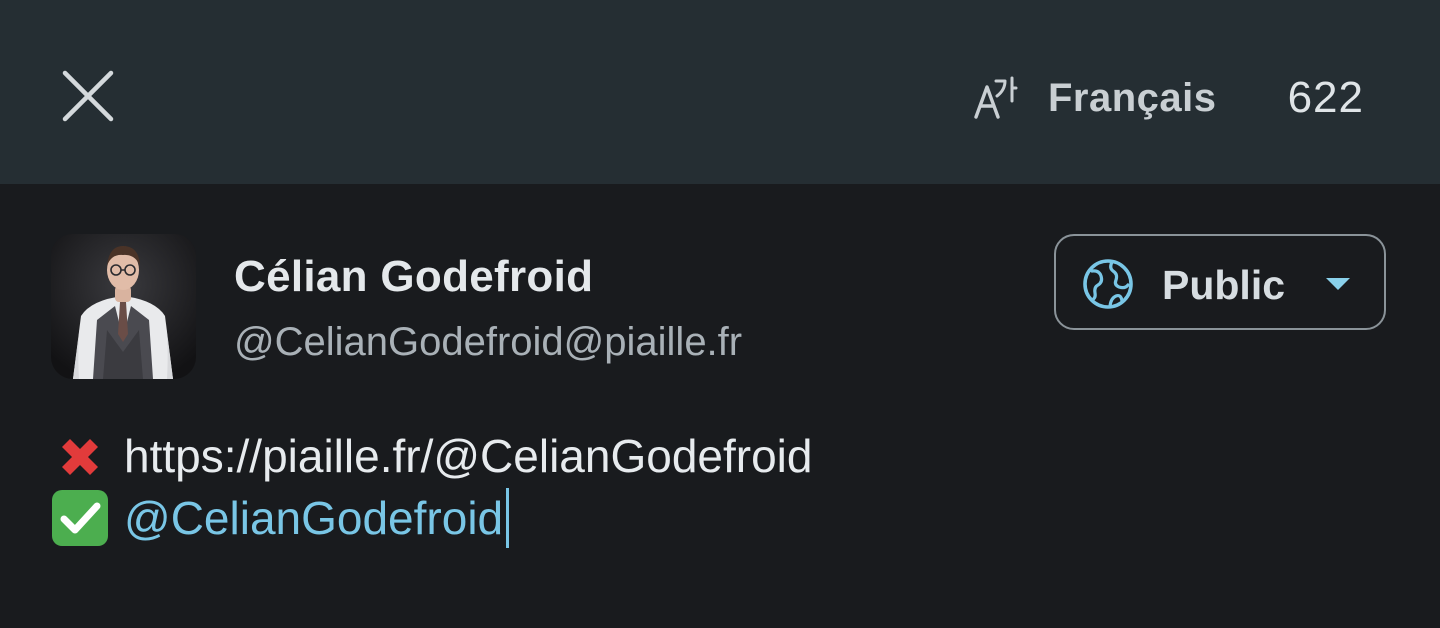 This screenshot has height=628, width=1440. What do you see at coordinates (313, 518) in the screenshot?
I see `compose-mention: @CelianGodefroid` at bounding box center [313, 518].